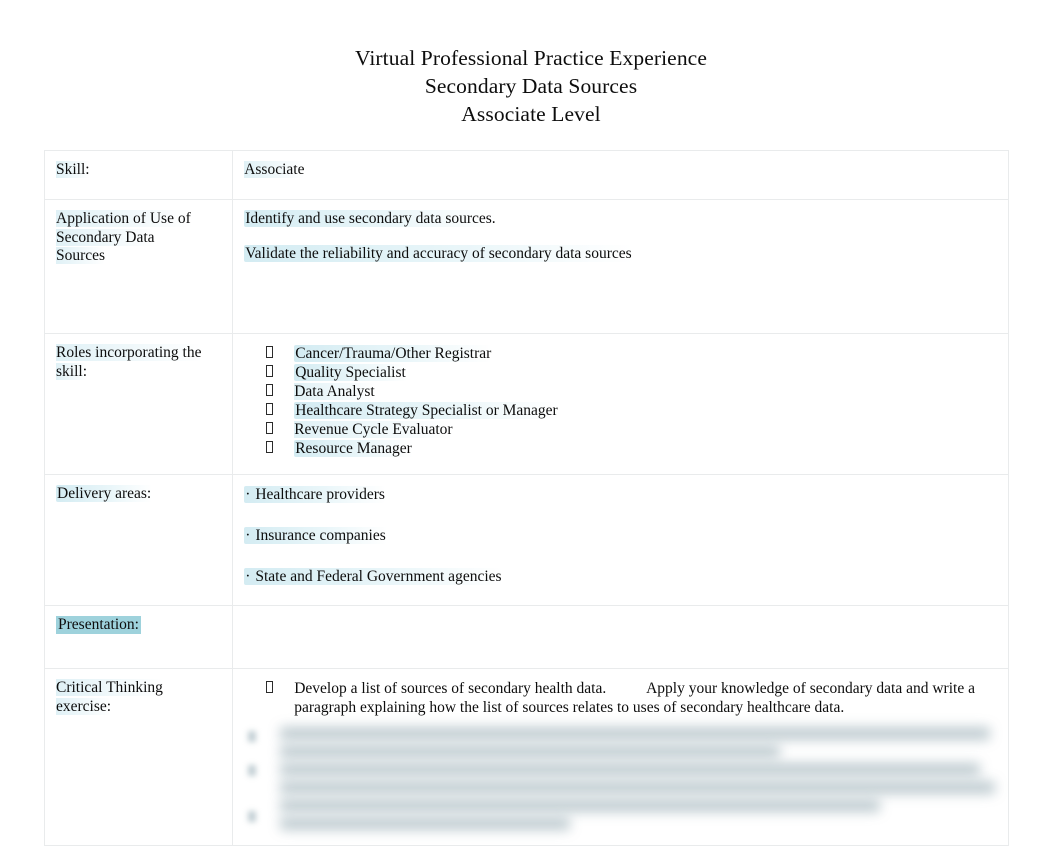 This screenshot has width=1062, height=846. Describe the element at coordinates (138, 404) in the screenshot. I see `row-label-cell-roles: Roles incorporating the skill:` at that location.